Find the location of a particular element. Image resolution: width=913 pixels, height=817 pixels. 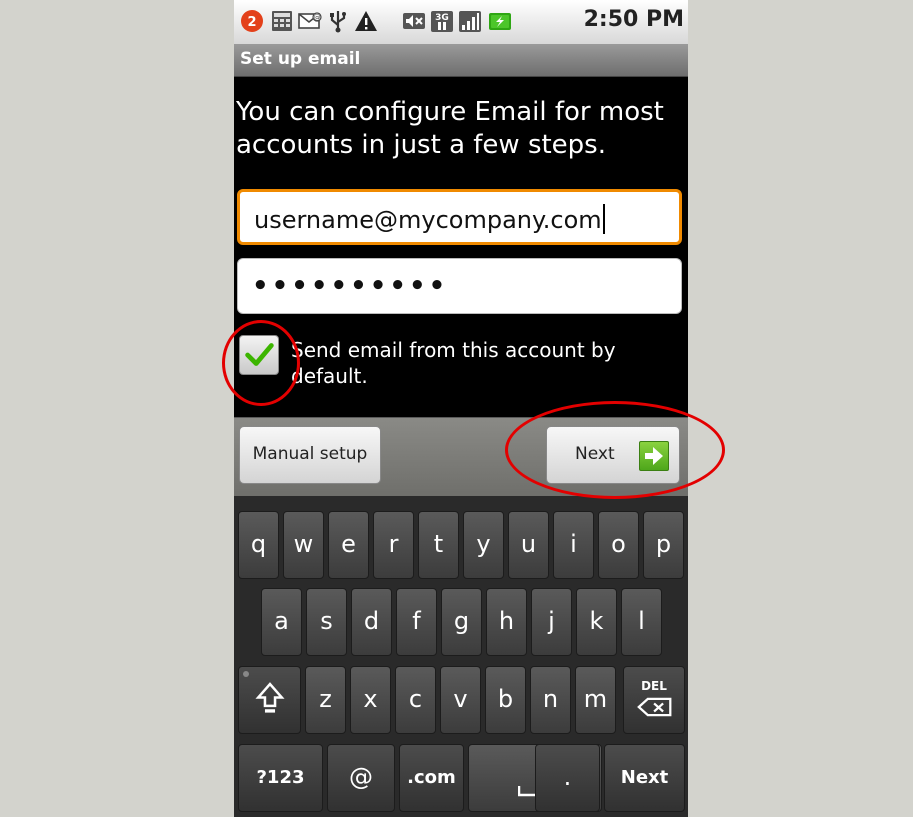

manual-setup-button: Manual setup is located at coordinates (310, 455).